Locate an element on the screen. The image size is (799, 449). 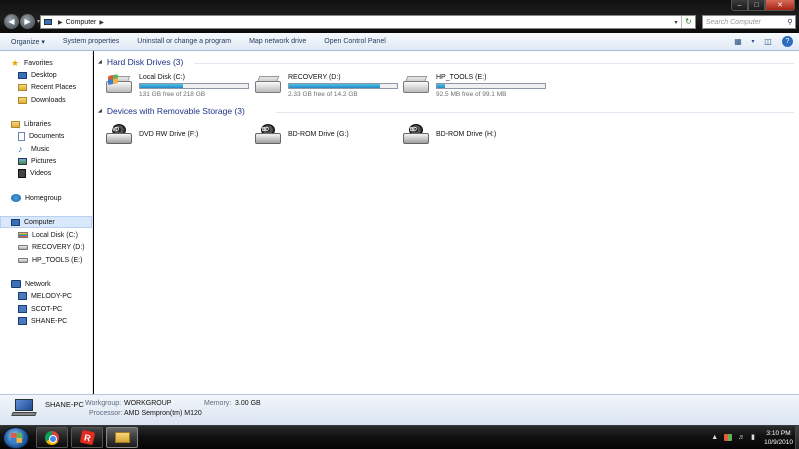
nav-item-melody-pc: MELODY-PC is located at coordinates (45, 296).